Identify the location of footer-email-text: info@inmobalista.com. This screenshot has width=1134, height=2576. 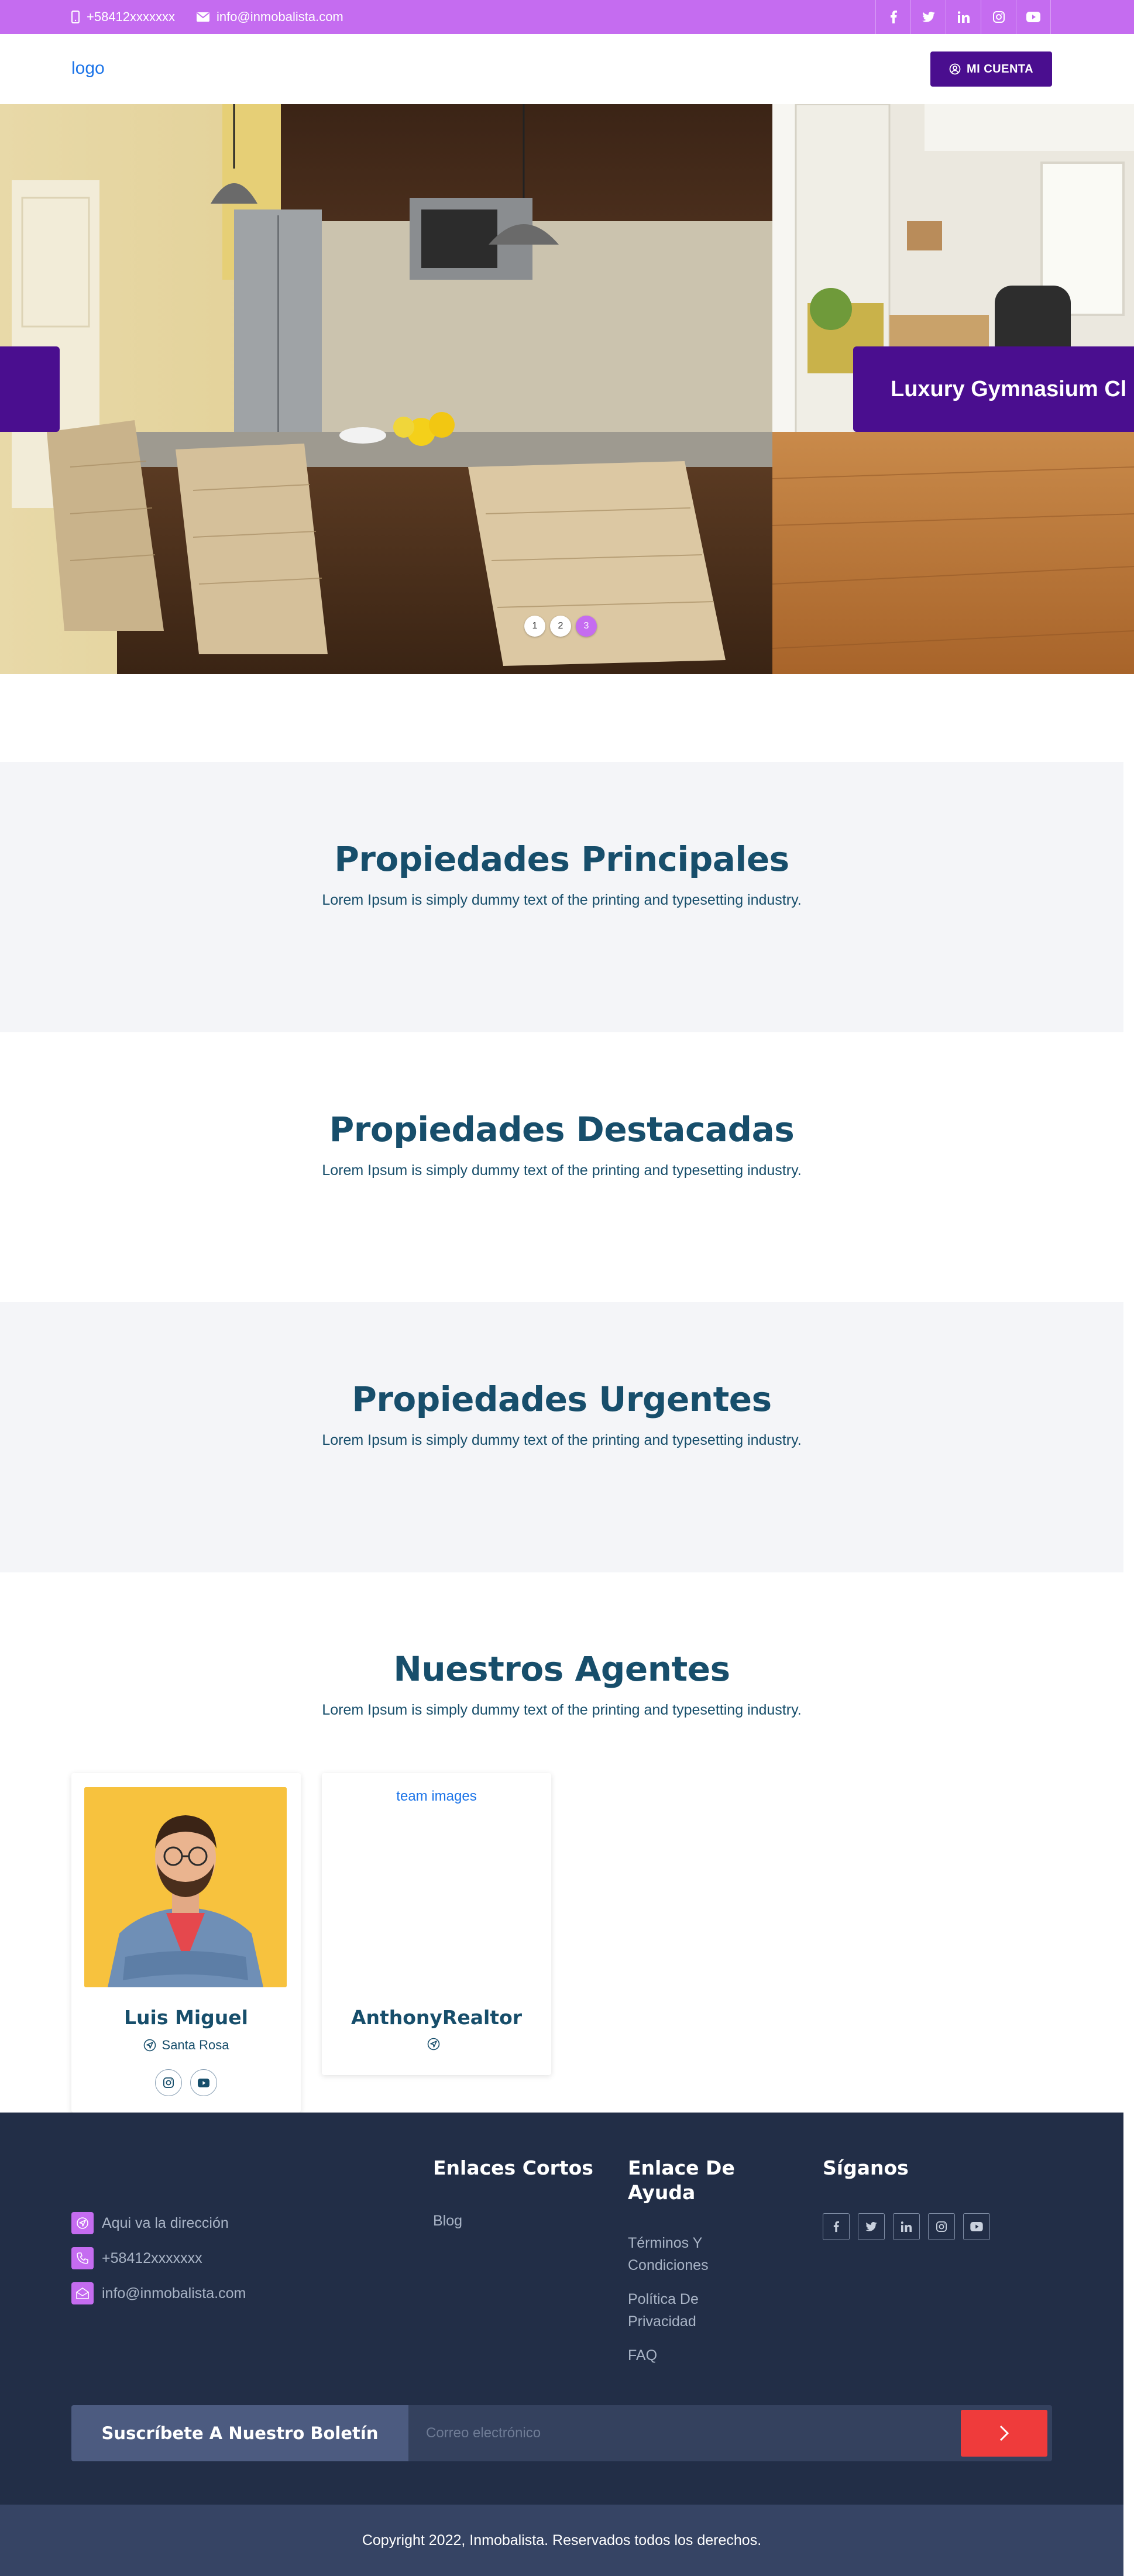
(174, 2293).